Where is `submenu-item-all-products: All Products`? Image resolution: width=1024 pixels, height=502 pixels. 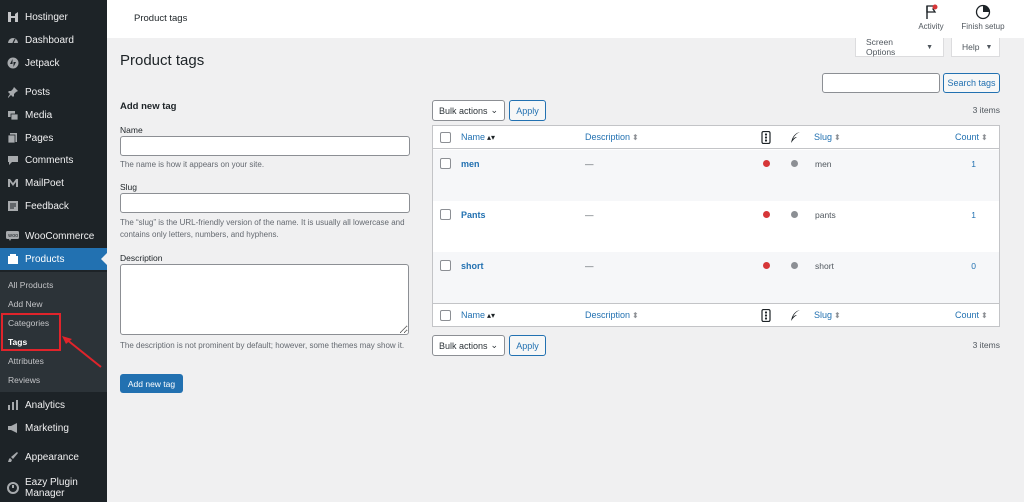
submenu-item-all-products: All Products is located at coordinates (30, 285).